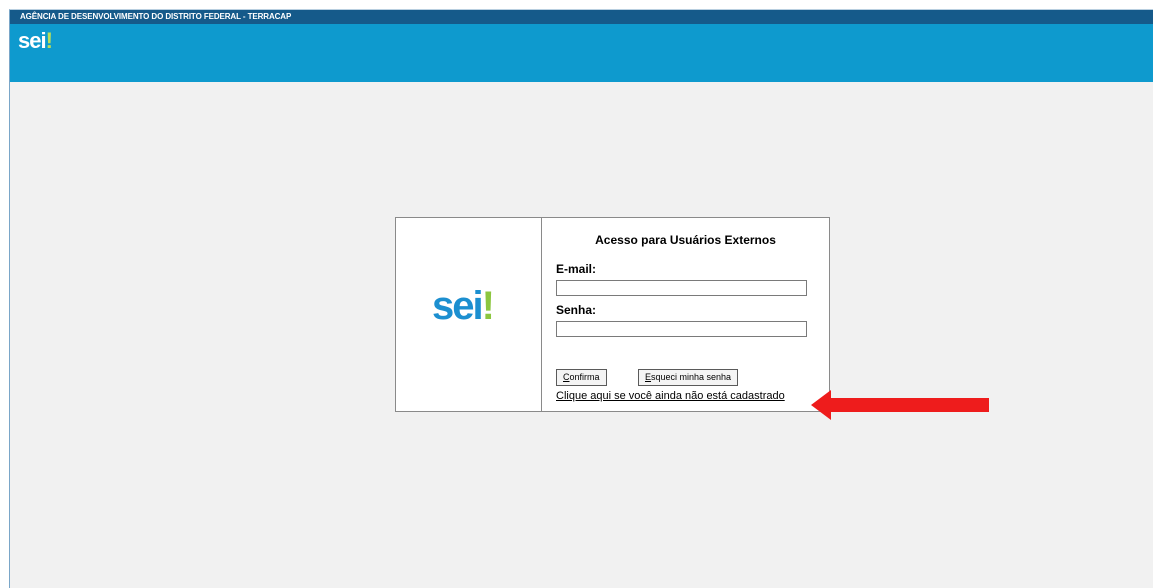 Image resolution: width=1153 pixels, height=588 pixels. I want to click on red-arrow-annotation, so click(900, 405).